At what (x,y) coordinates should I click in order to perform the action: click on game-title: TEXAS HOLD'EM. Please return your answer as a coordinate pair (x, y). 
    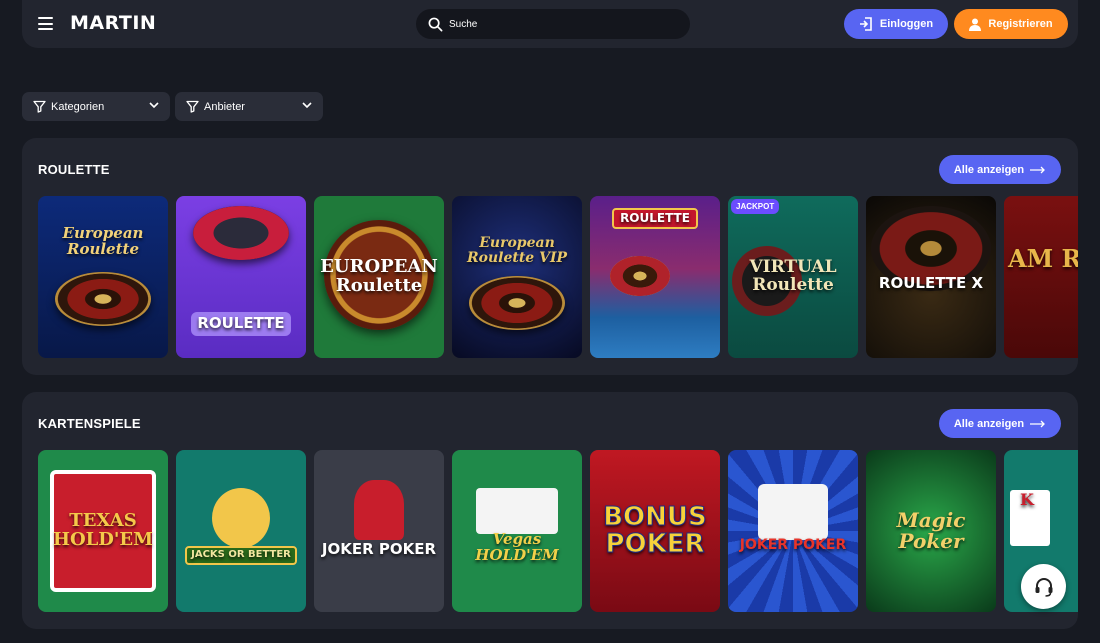
    Looking at the image, I should click on (103, 530).